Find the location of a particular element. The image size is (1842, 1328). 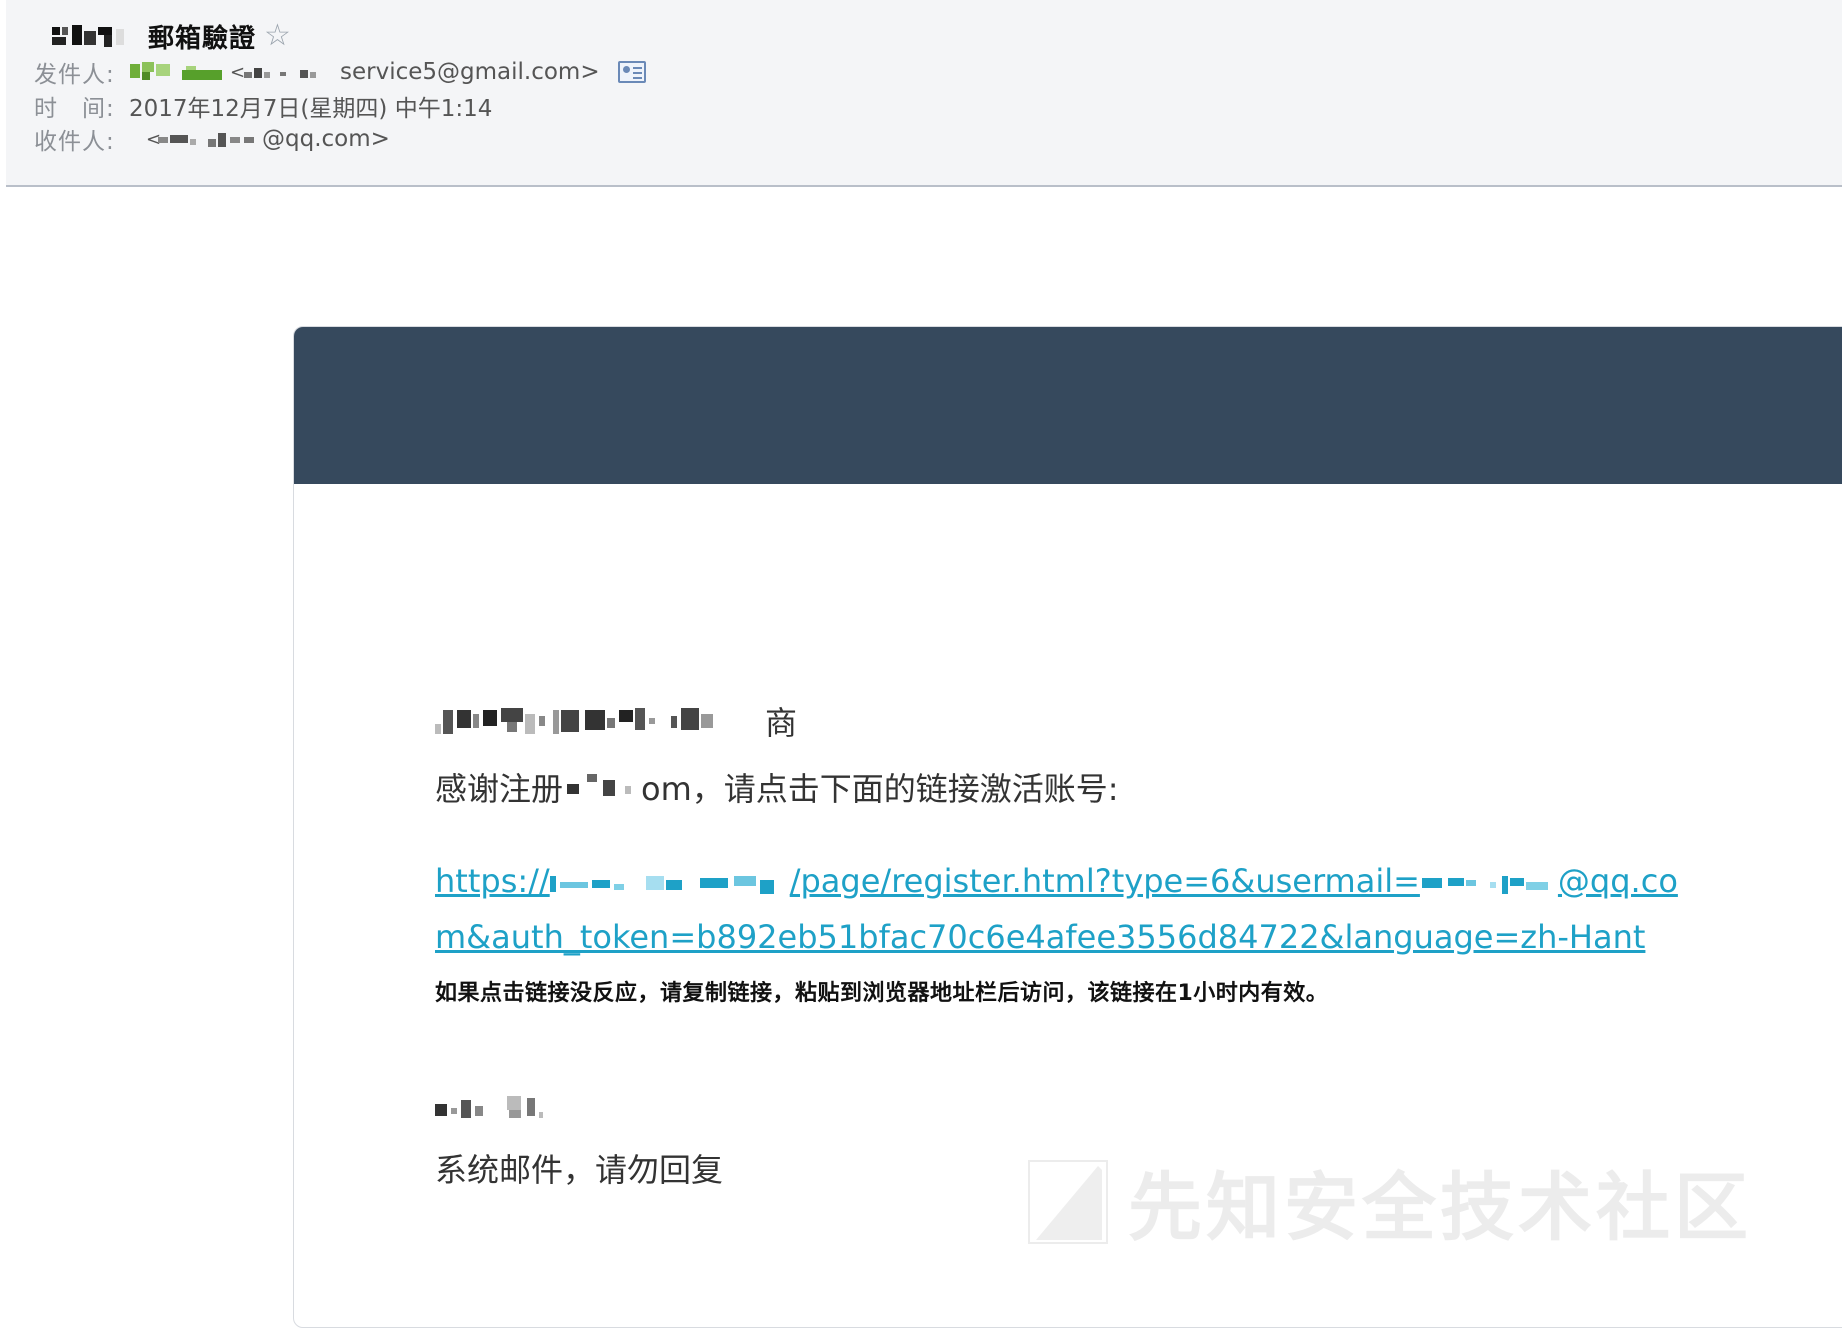

watermark-logo-icon is located at coordinates (1068, 1201).